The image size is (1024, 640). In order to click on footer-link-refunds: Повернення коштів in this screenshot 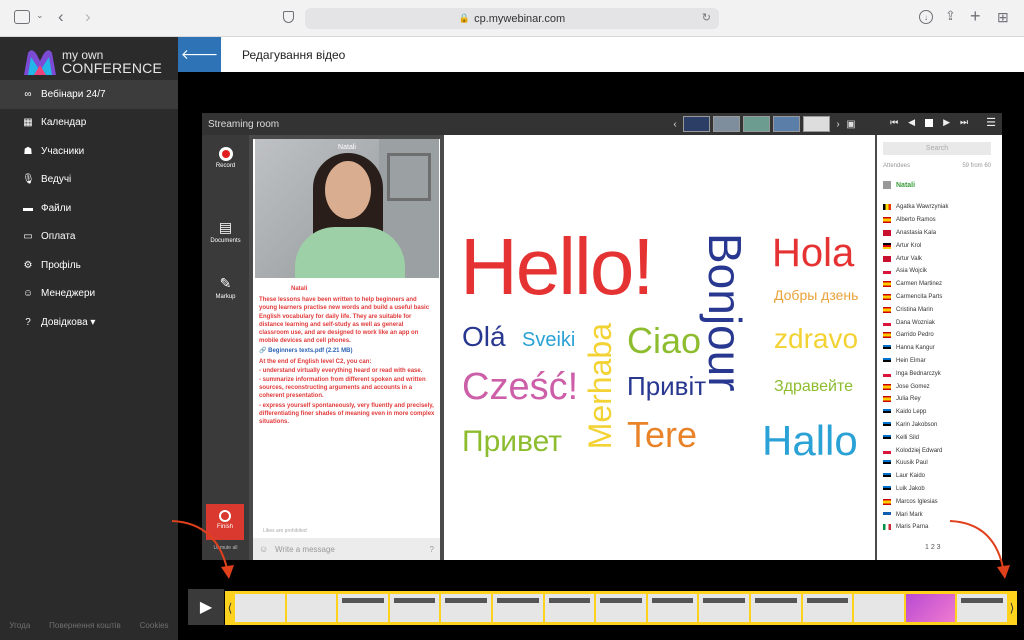, I will do `click(85, 625)`.